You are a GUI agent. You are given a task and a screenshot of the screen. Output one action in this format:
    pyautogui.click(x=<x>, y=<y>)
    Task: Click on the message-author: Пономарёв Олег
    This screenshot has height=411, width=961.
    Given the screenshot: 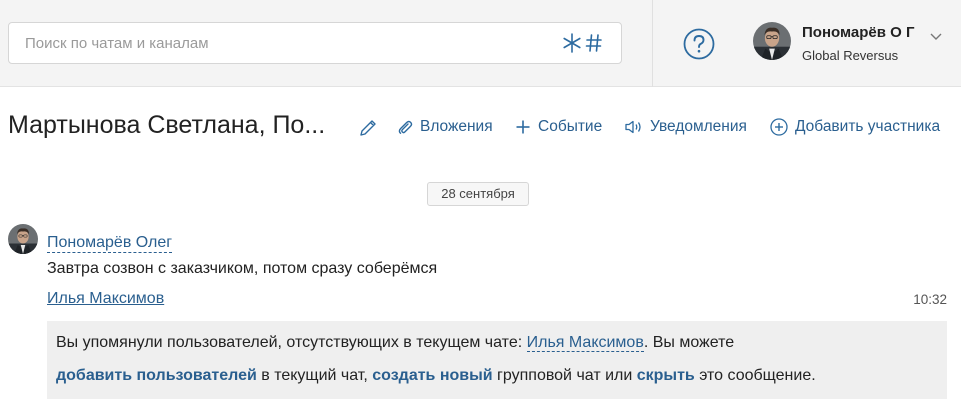 What is the action you would take?
    pyautogui.click(x=110, y=243)
    